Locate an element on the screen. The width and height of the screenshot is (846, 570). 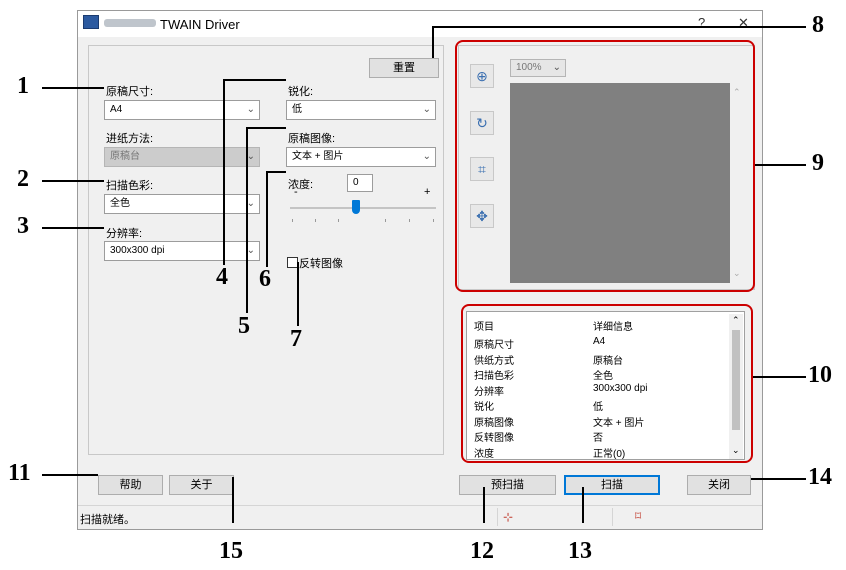
scan-color-value: 全色 is located at coordinates (120, 203).